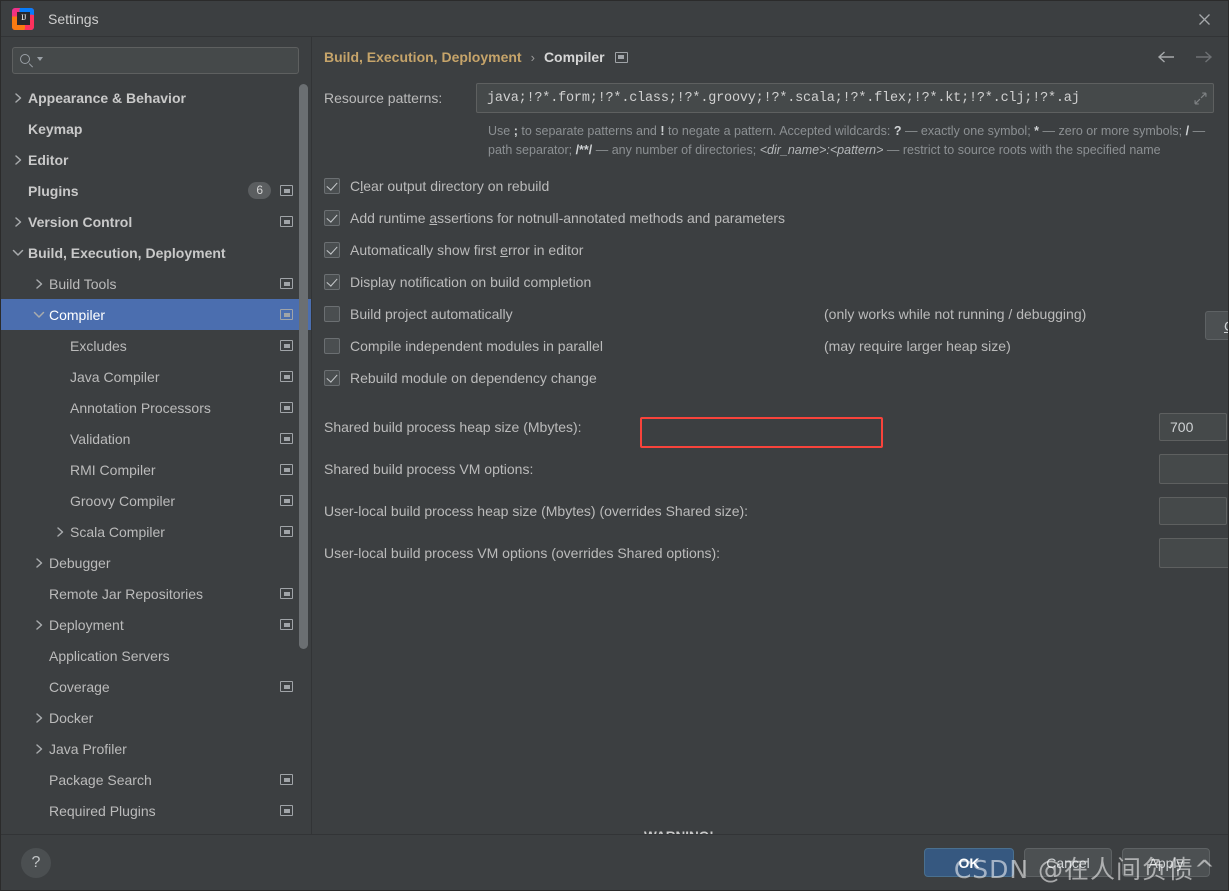 Image resolution: width=1229 pixels, height=891 pixels. What do you see at coordinates (115, 376) in the screenshot?
I see `sidebar-item-label: Java Compiler` at bounding box center [115, 376].